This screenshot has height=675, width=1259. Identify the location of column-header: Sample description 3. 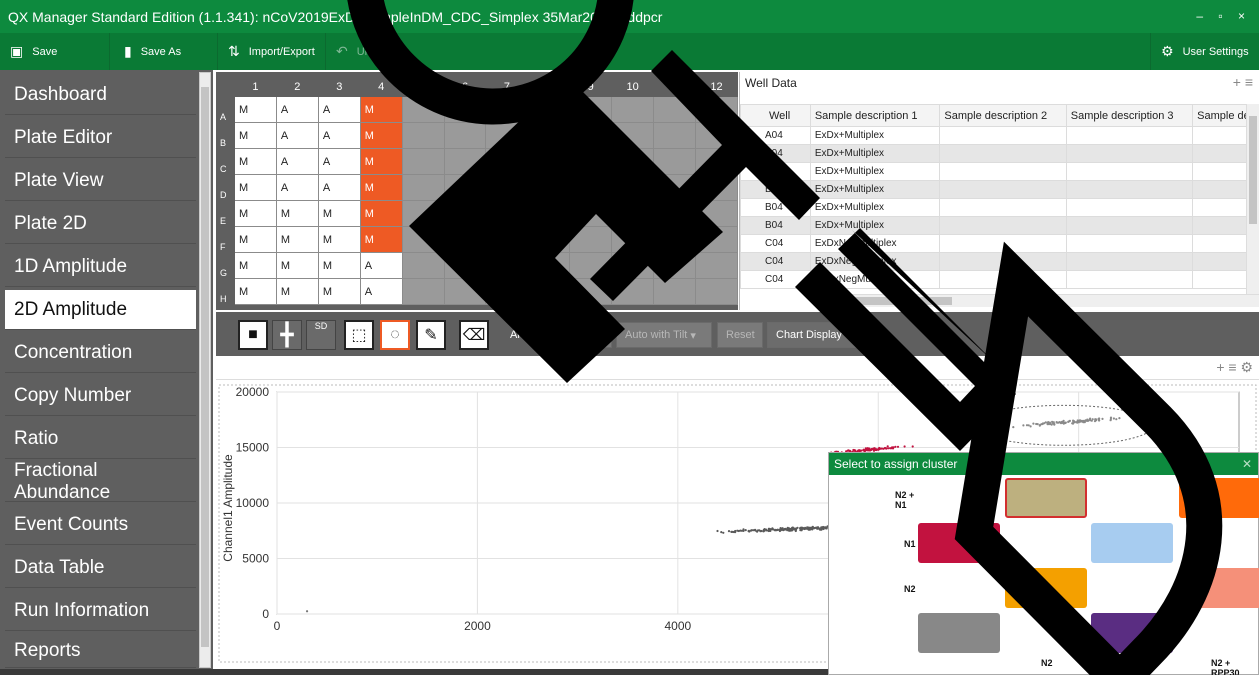
(1129, 115).